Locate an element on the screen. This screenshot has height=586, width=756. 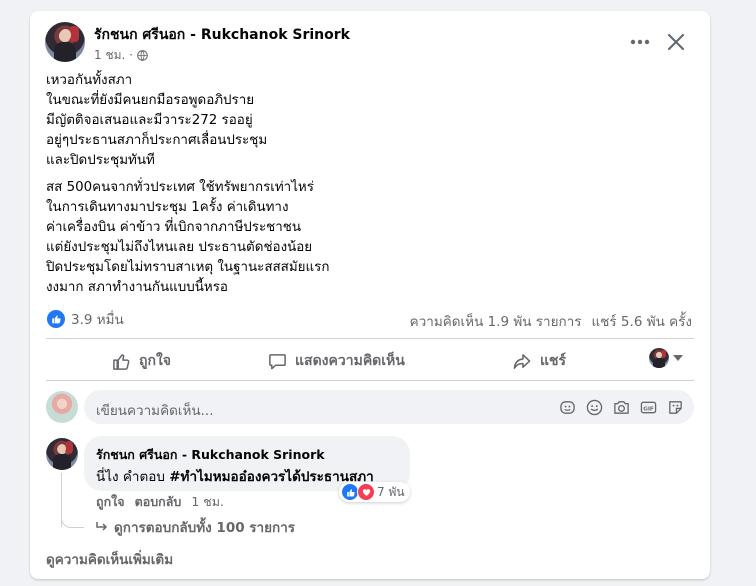
composer-tools: GIF is located at coordinates (621, 407).